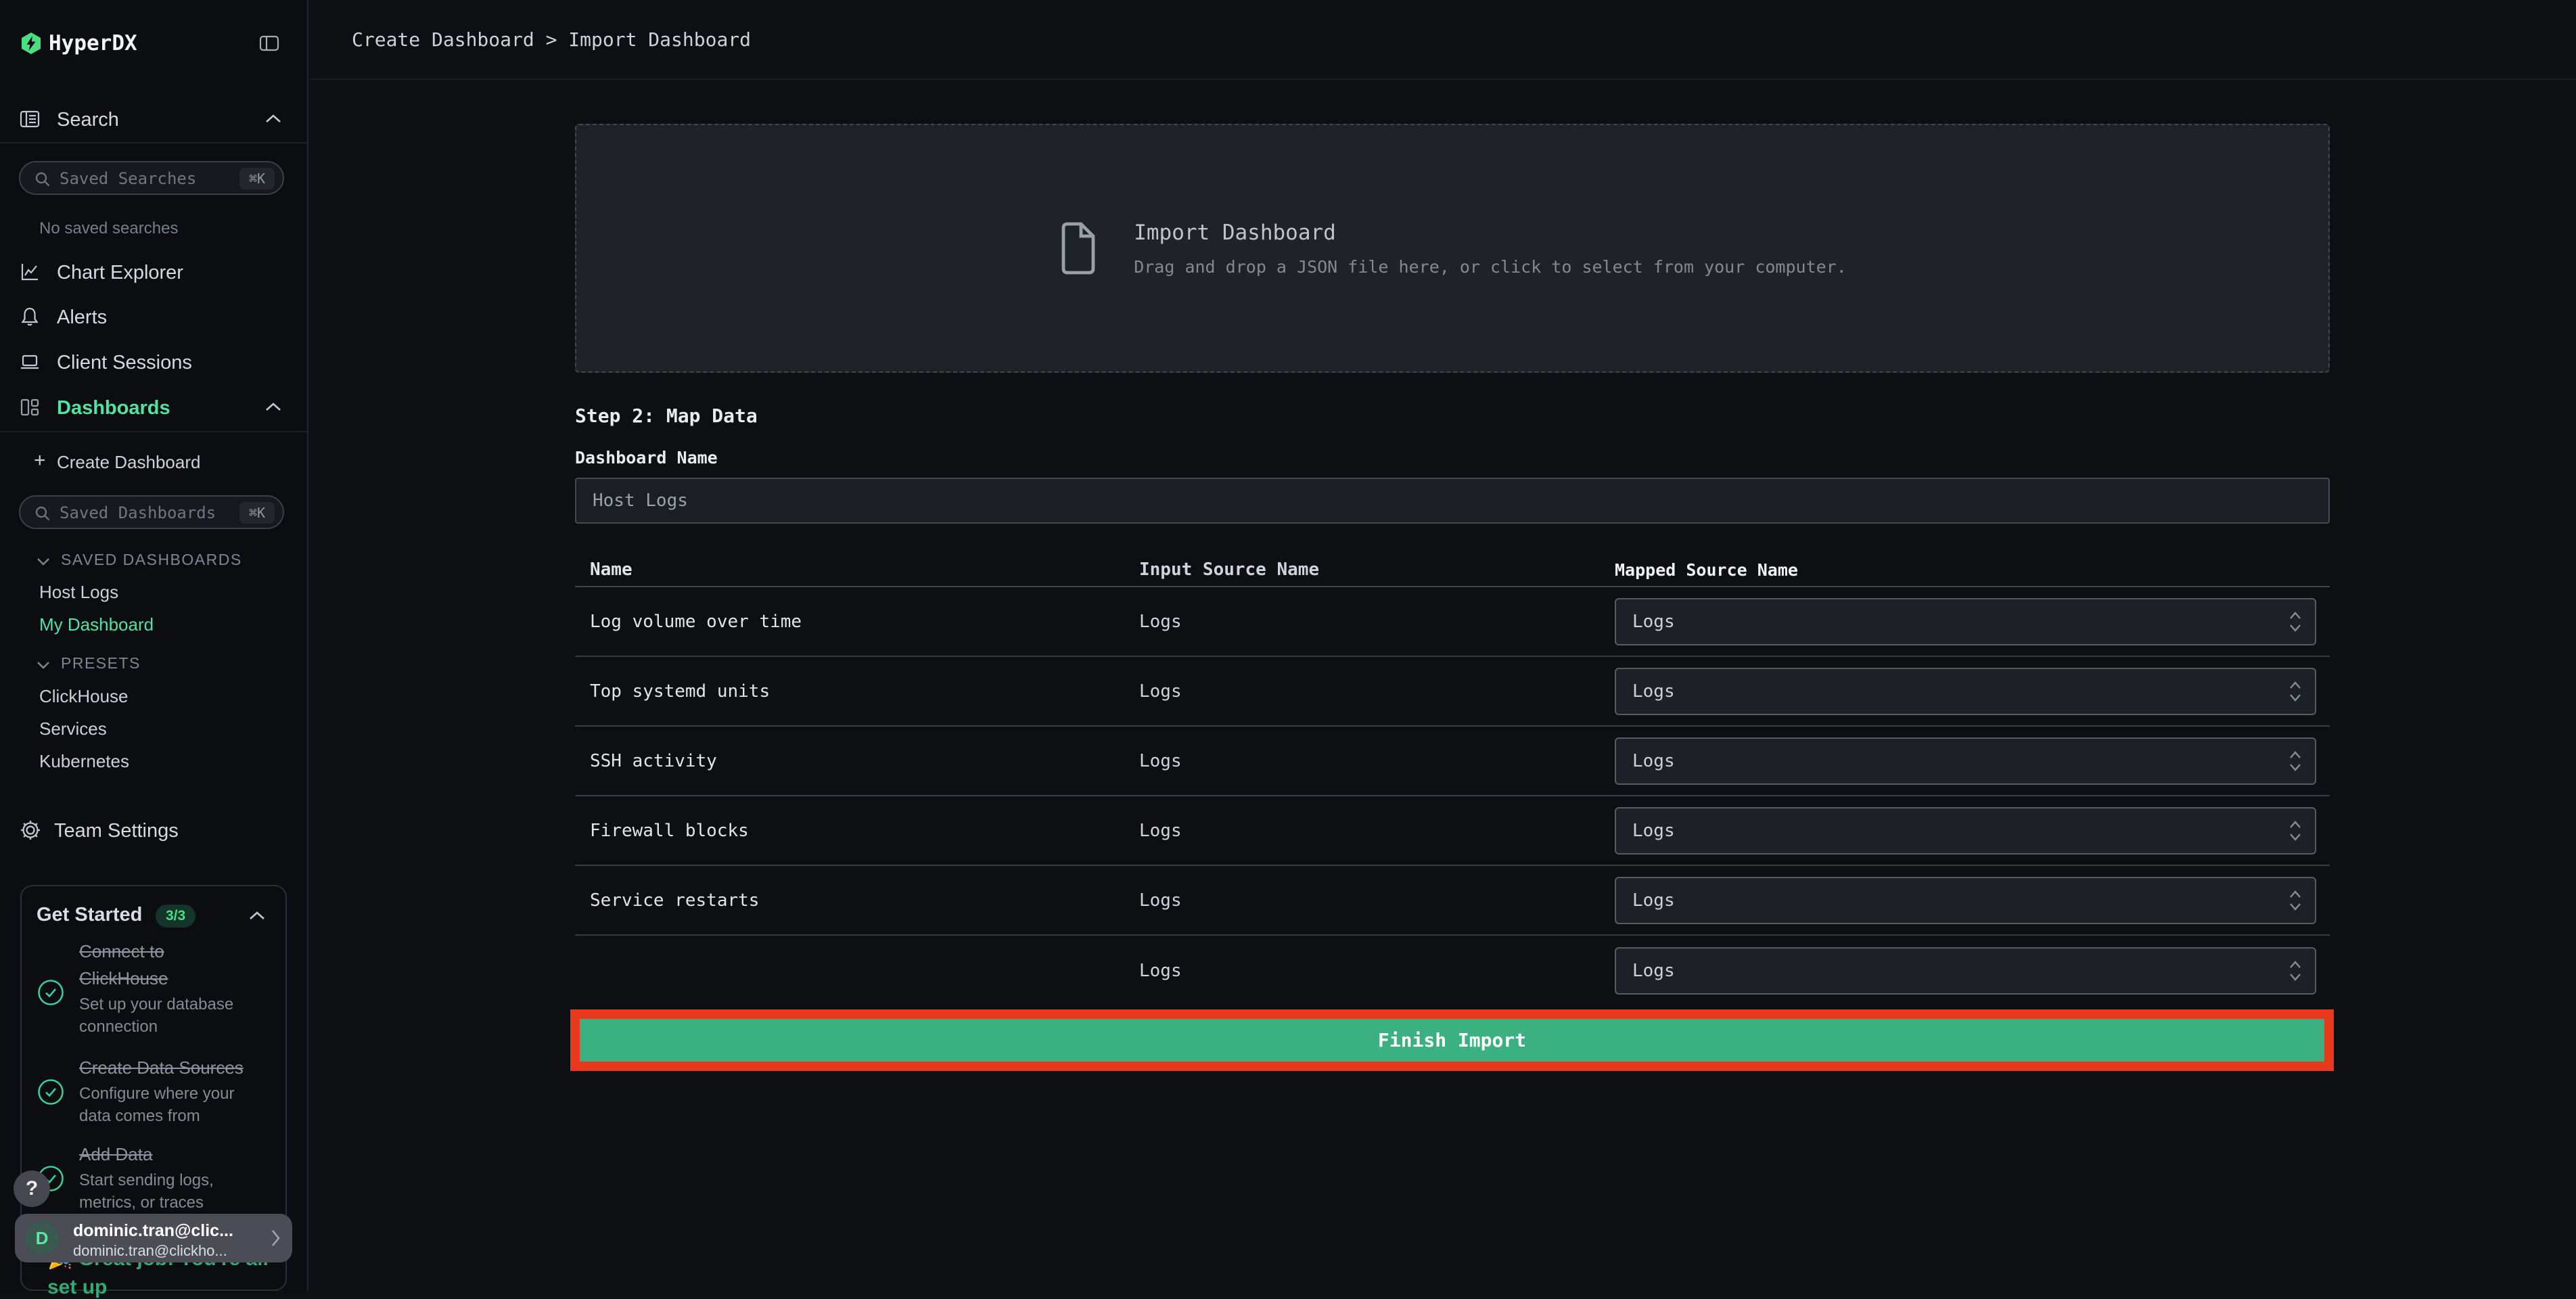 The height and width of the screenshot is (1299, 2576). I want to click on dashboard-name-input: Host Logs, so click(1452, 501).